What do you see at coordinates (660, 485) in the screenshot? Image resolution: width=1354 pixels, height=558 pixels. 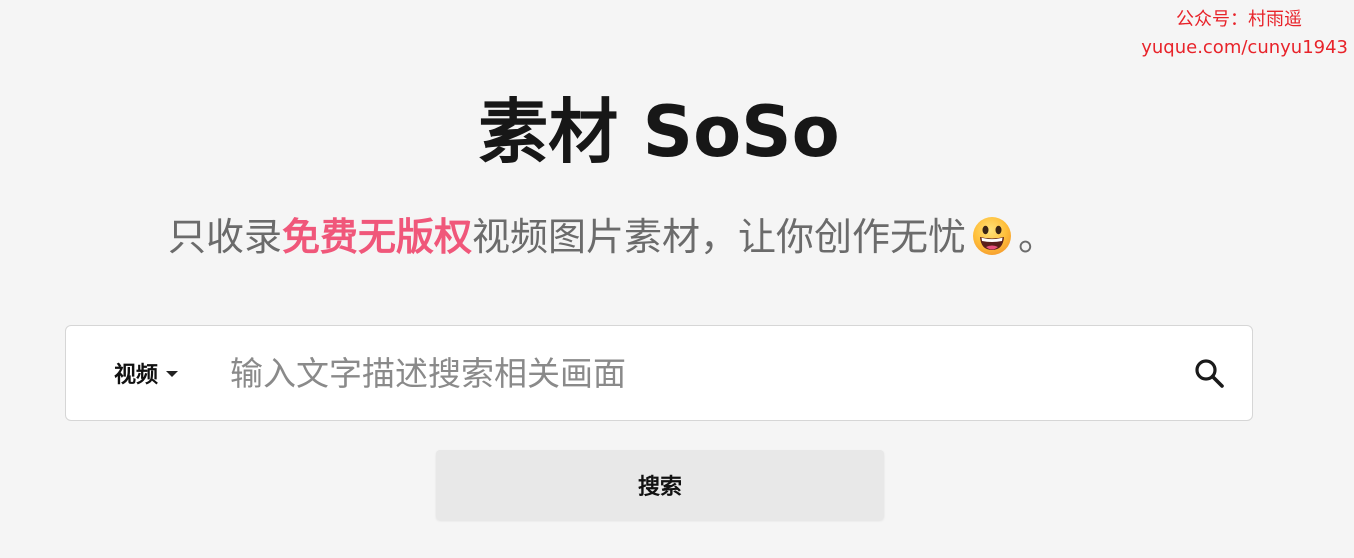 I see `search-button: 搜索` at bounding box center [660, 485].